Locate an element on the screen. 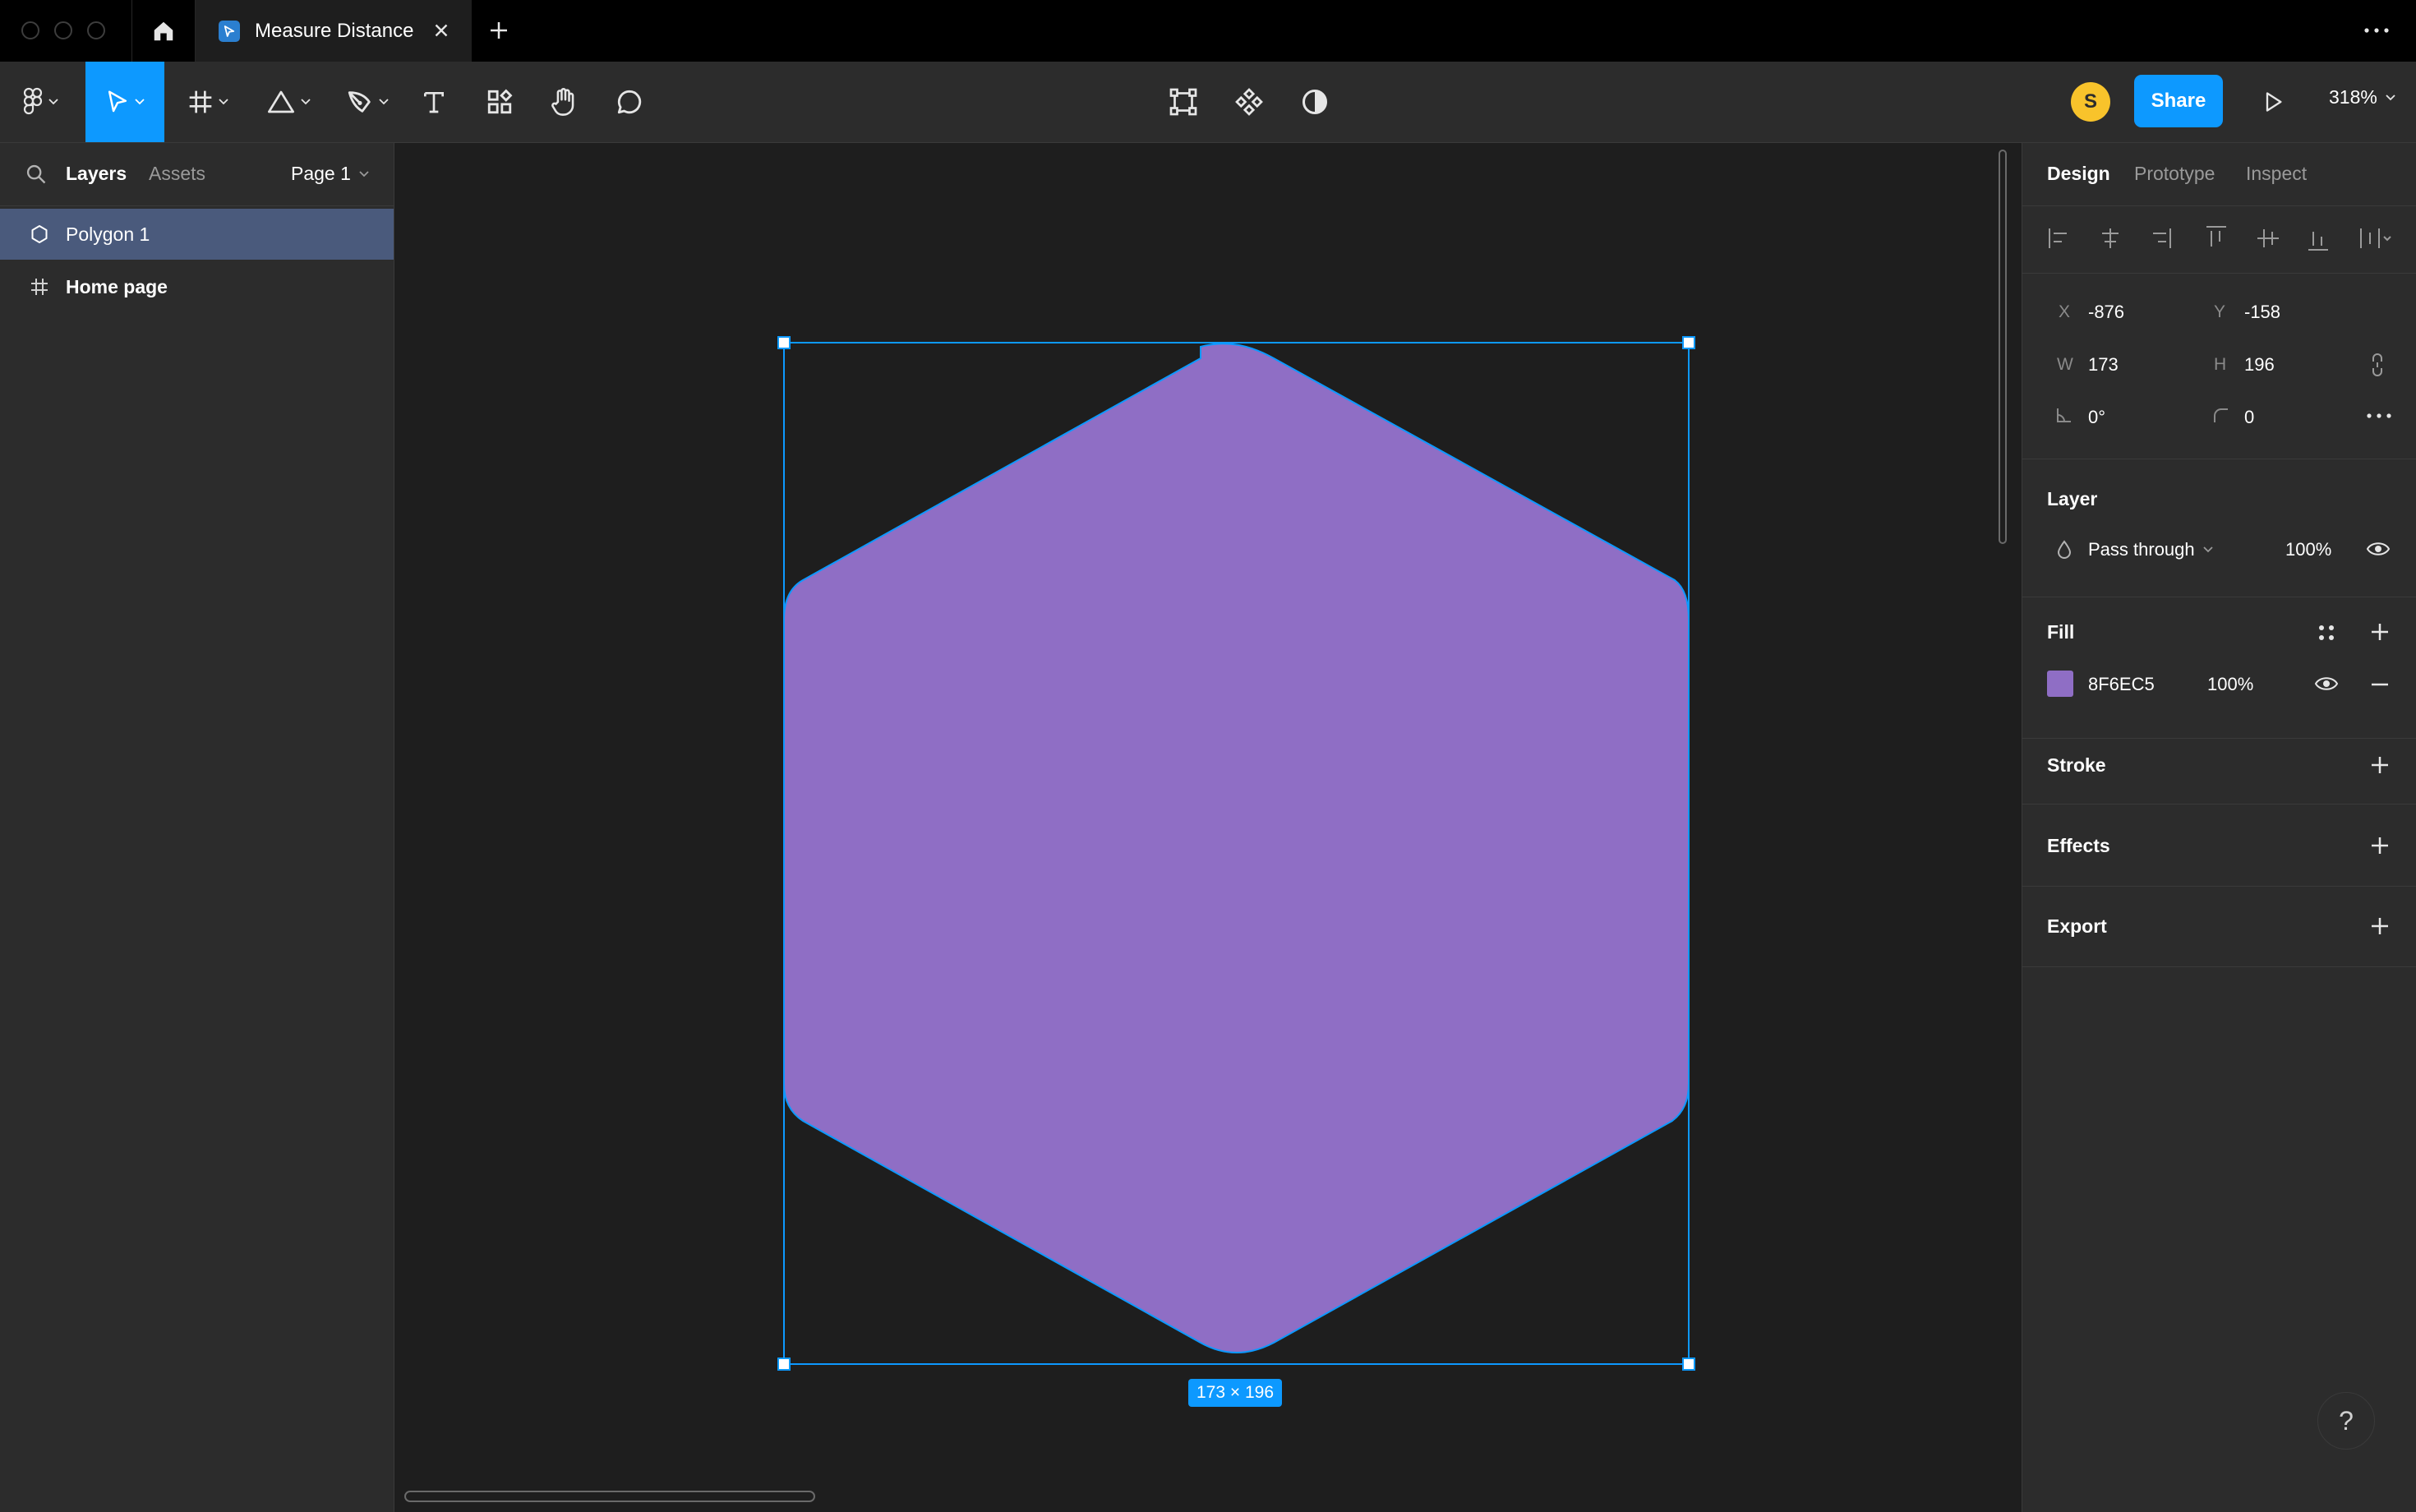 This screenshot has height=1512, width=2416. text-tool-button is located at coordinates (434, 102).